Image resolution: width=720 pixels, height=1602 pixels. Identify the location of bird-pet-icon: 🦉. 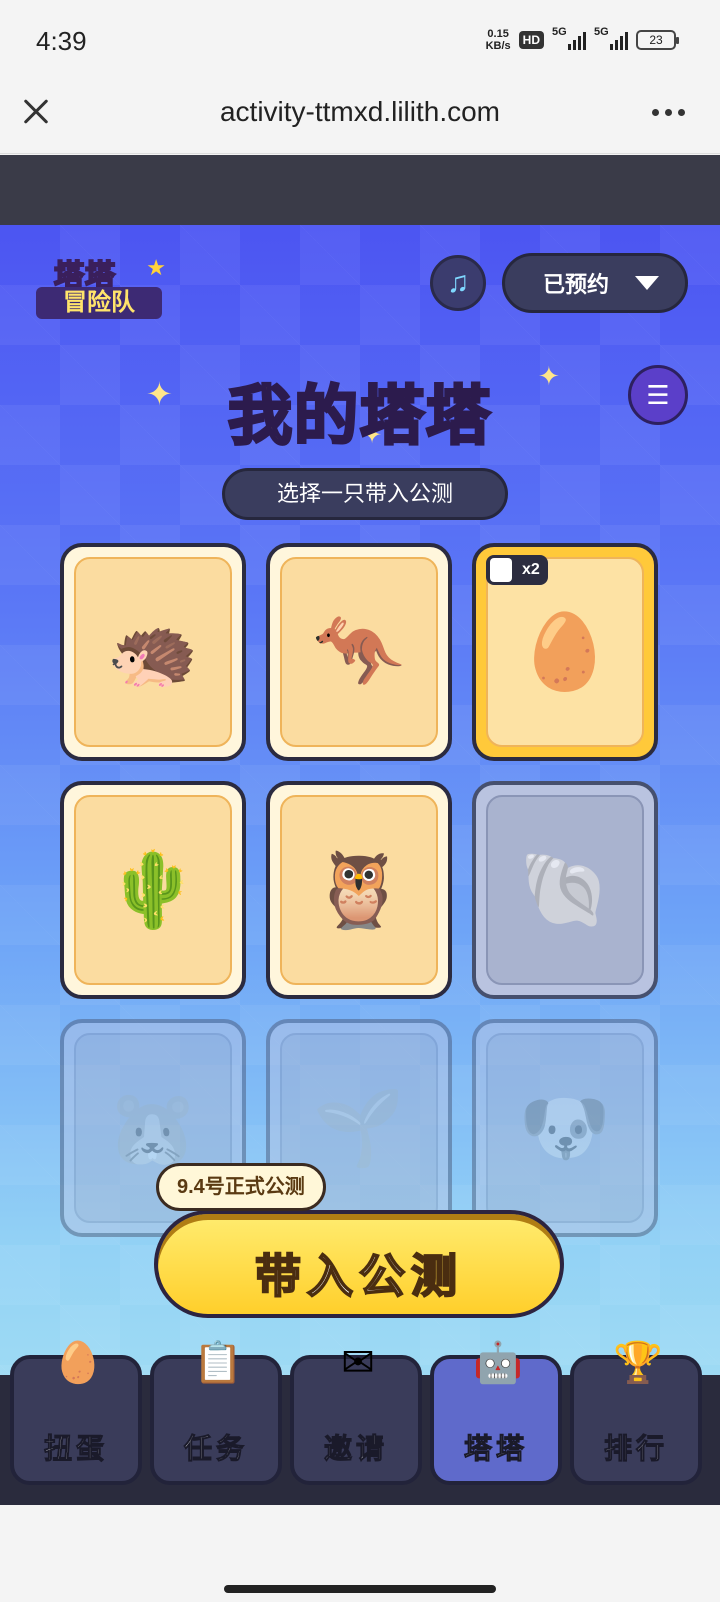
(359, 889).